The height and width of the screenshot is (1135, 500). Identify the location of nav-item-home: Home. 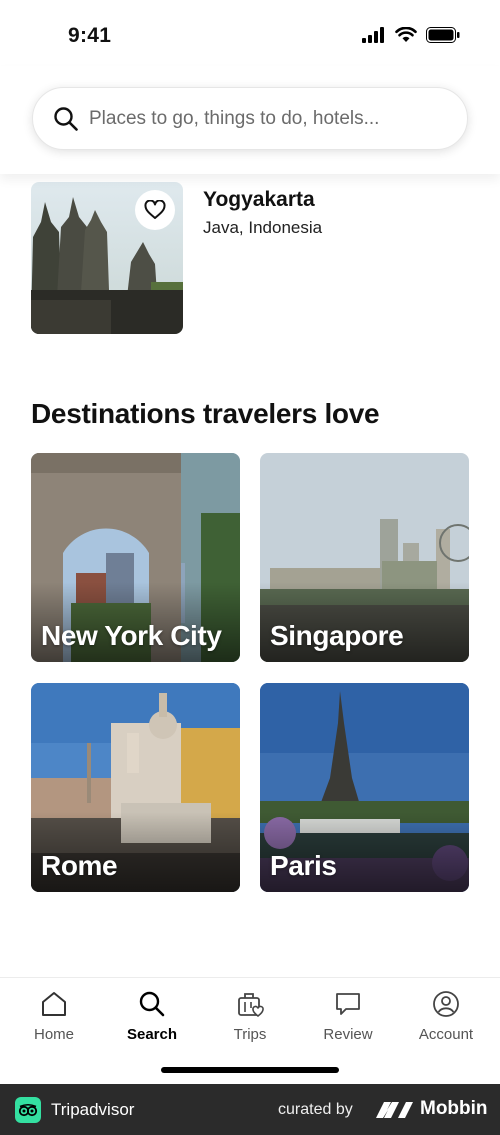
(54, 1016).